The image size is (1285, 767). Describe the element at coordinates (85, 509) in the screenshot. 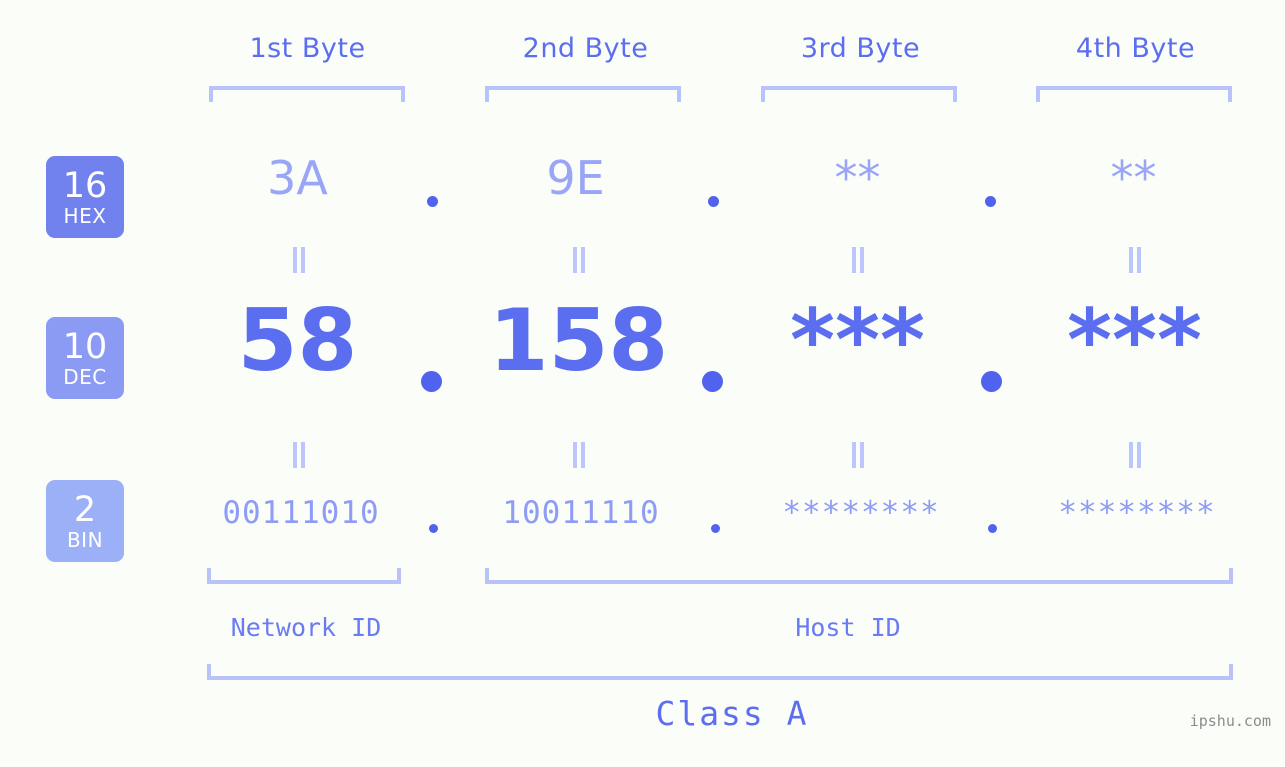

I see `base-badge-bin-number: 2` at that location.